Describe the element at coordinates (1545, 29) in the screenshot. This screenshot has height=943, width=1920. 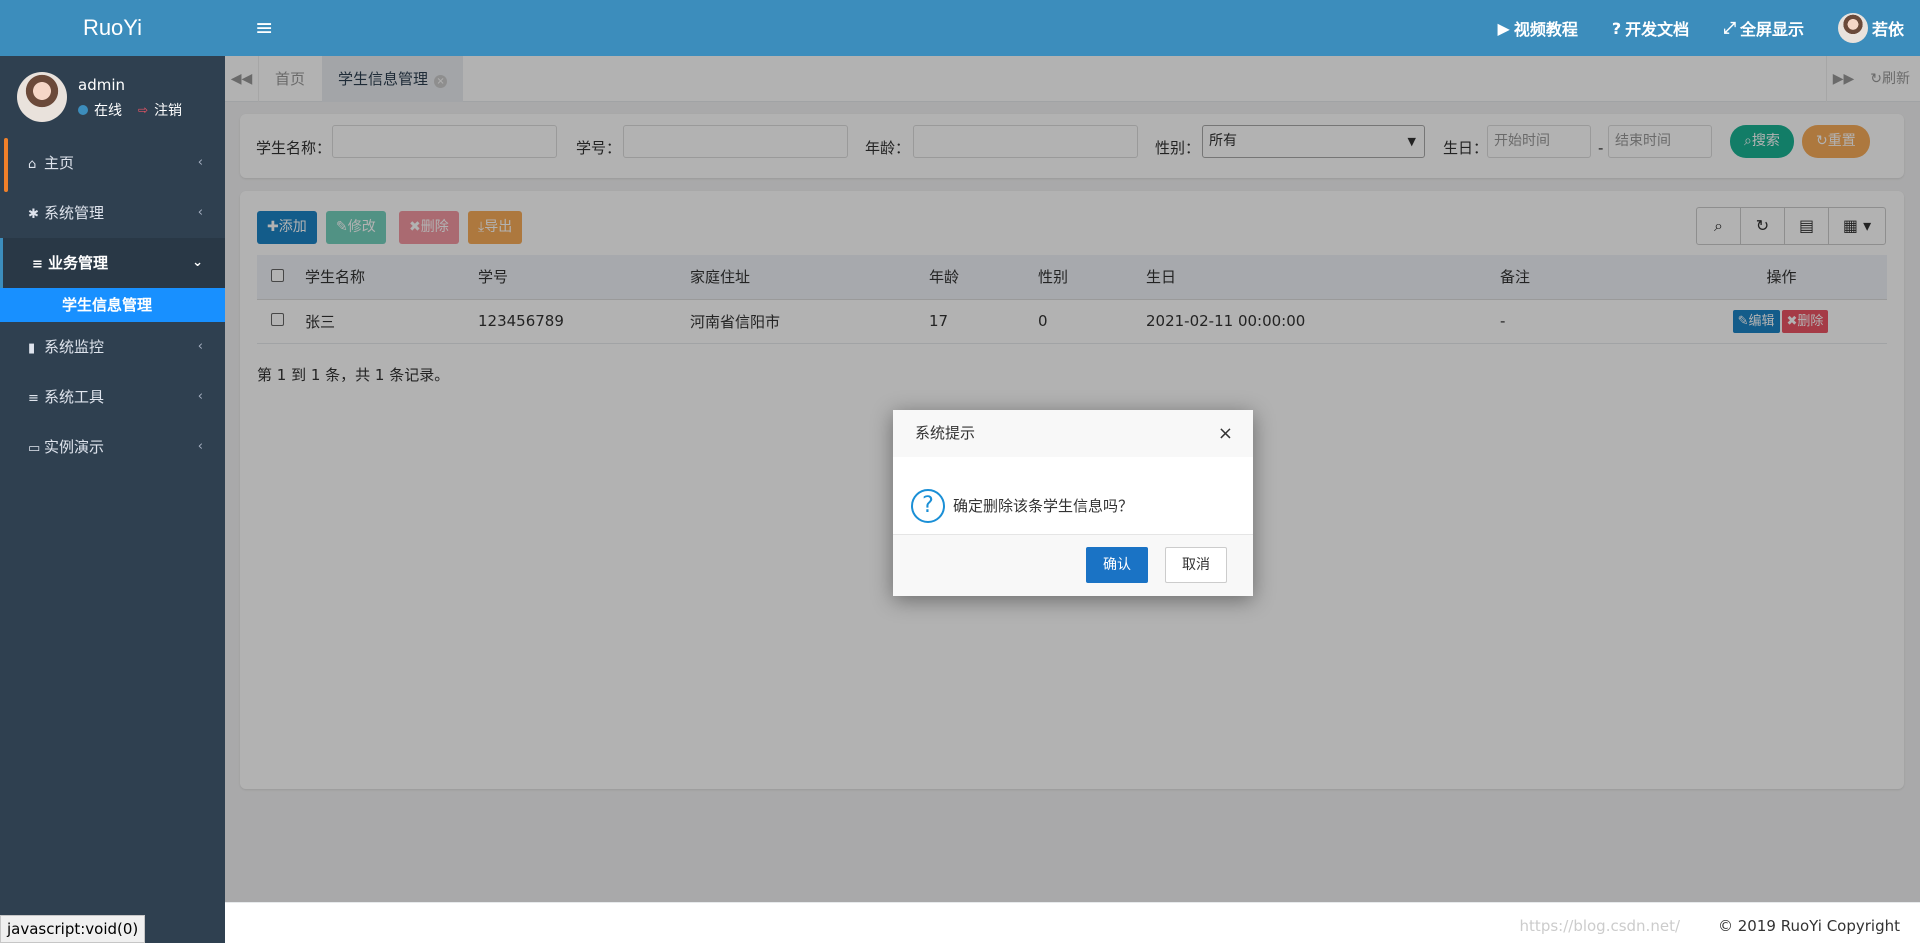
I see `video-tutorial-label: 视频教程` at that location.